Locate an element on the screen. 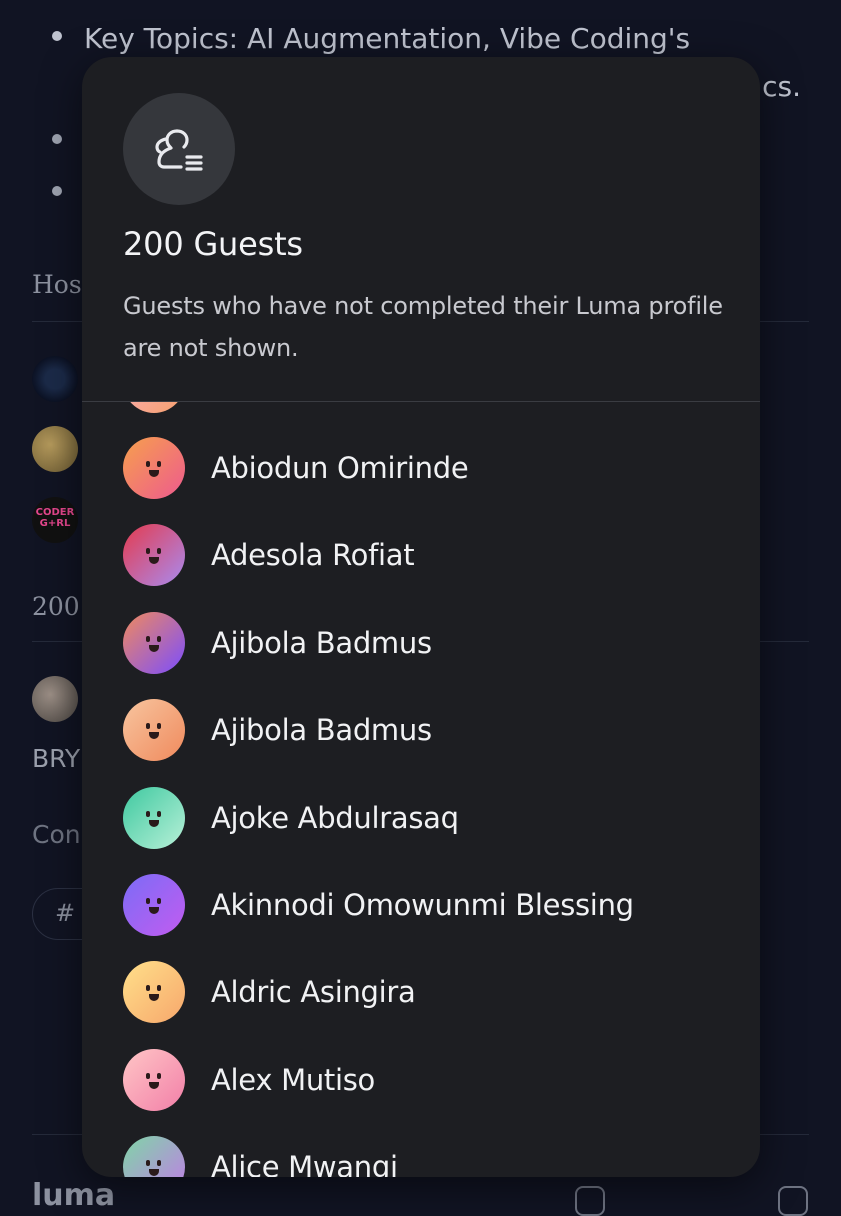 The width and height of the screenshot is (841, 1216). list-item is located at coordinates (154, 408).